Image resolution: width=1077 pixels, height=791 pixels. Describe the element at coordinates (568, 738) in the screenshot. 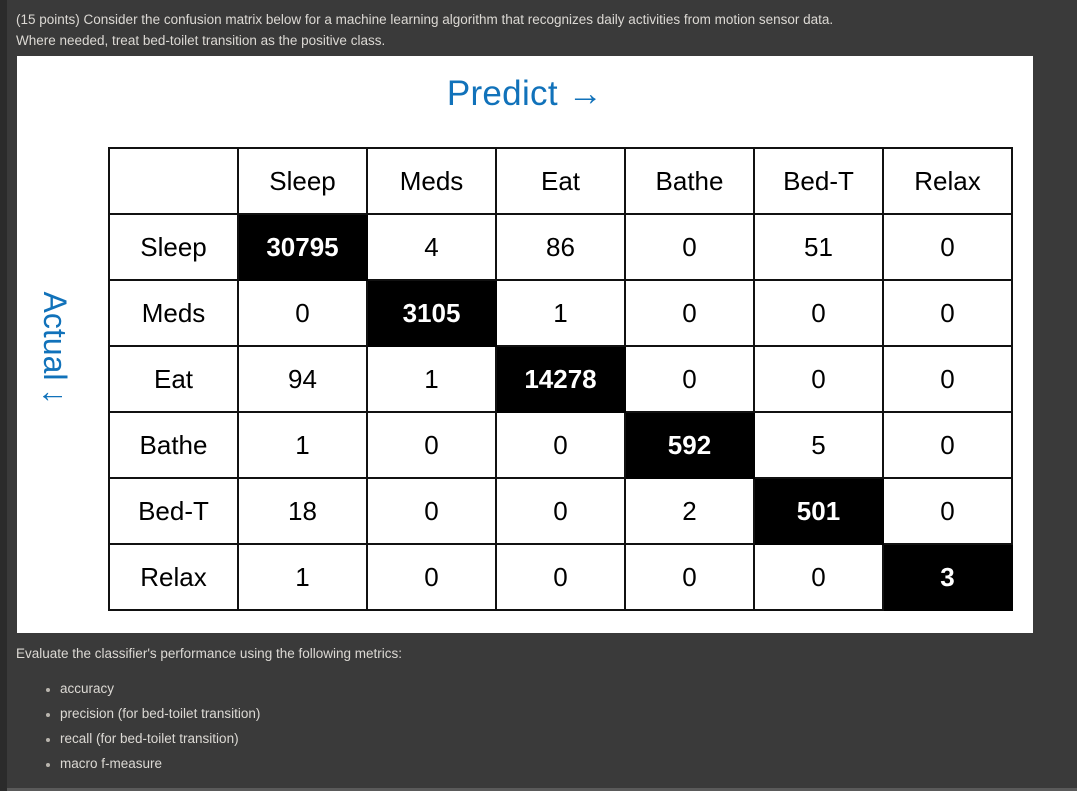

I see `metrics-list-item: recall (for bed-toilet transition)` at that location.